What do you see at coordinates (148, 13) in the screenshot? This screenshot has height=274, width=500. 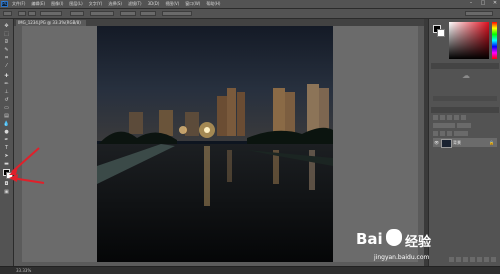 I see `option-height-field` at bounding box center [148, 13].